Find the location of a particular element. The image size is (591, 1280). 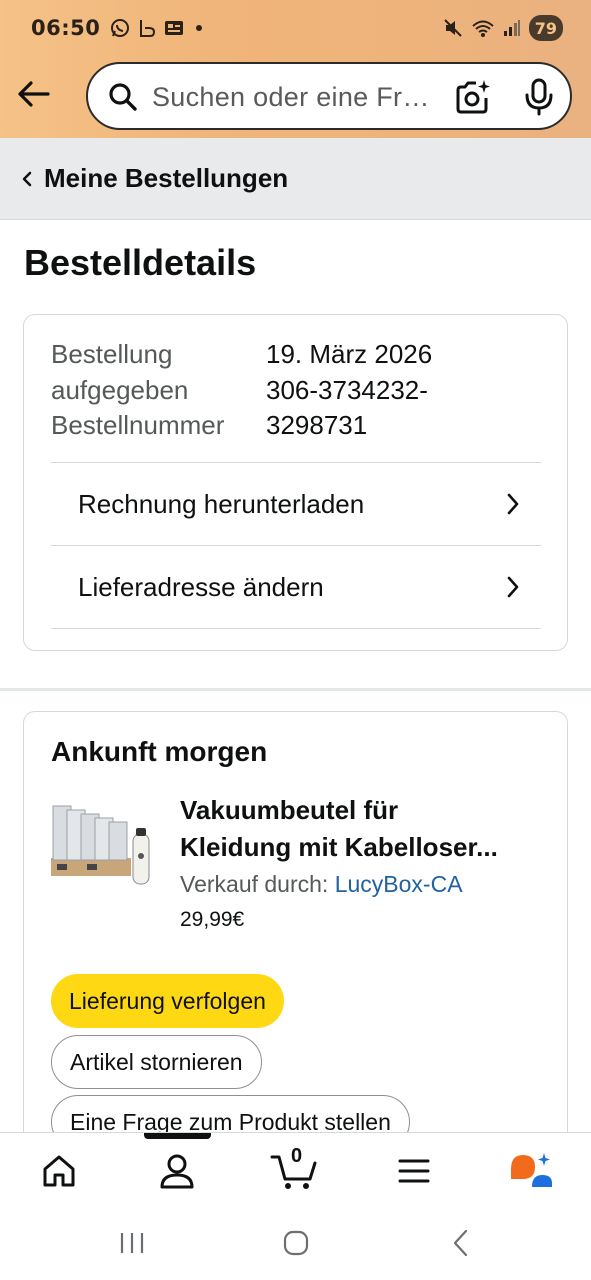

search-bar: Suchen oder eine Frage stellen is located at coordinates (329, 96).